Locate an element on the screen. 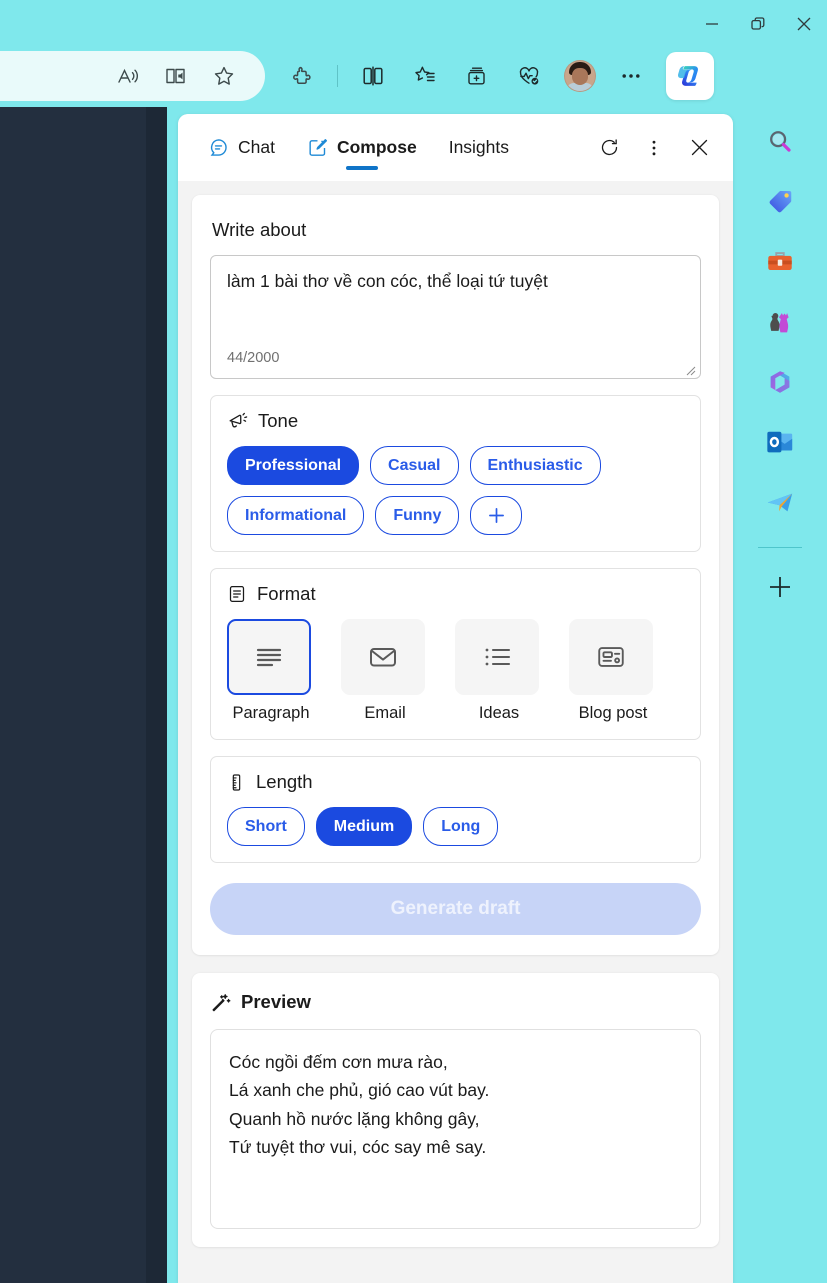 This screenshot has width=827, height=1283. preview-line: Cóc ngồi đếm cơn mưa rào, is located at coordinates (338, 1062).